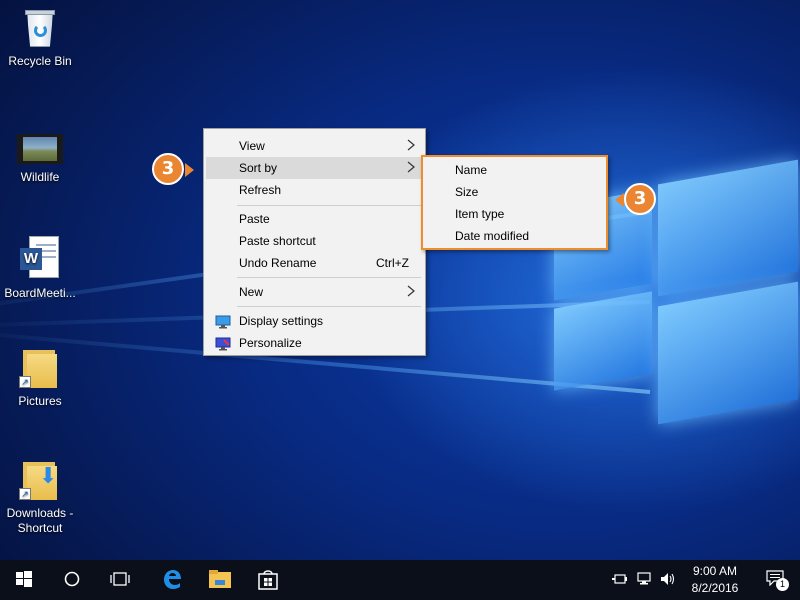  What do you see at coordinates (314, 219) in the screenshot?
I see `menu-item-paste: Paste` at bounding box center [314, 219].